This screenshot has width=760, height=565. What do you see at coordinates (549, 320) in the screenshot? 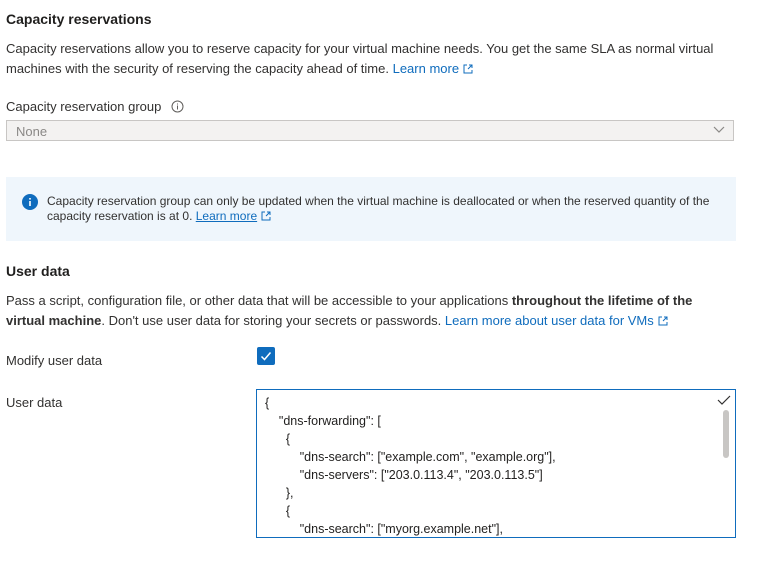
I see `userdata-learn-more-label: Learn more about user data for VMs` at bounding box center [549, 320].